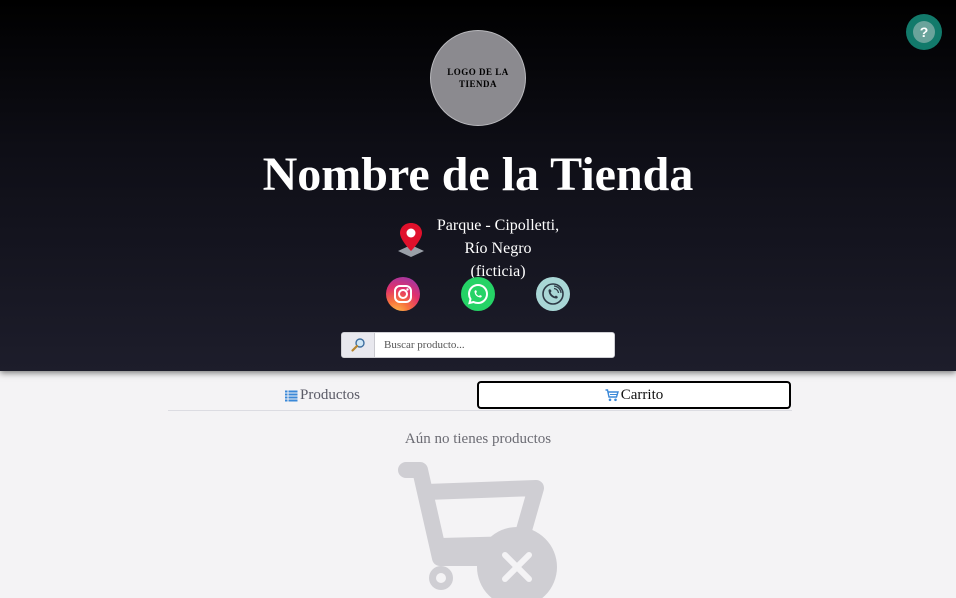 The image size is (956, 598). Describe the element at coordinates (291, 395) in the screenshot. I see `list-icon` at that location.